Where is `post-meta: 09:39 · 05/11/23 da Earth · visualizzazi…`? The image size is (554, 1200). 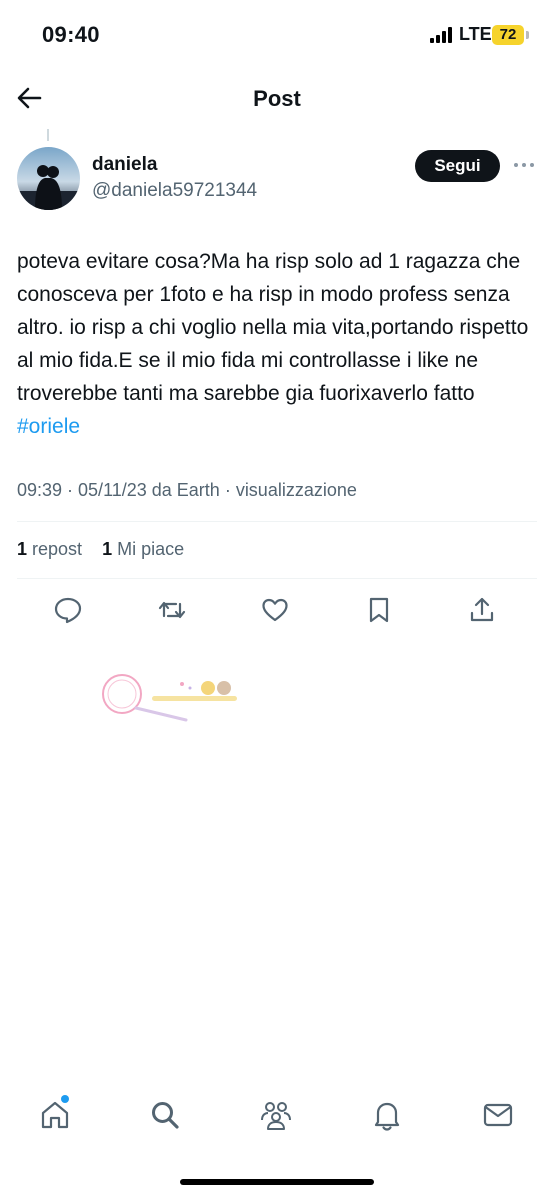 post-meta: 09:39 · 05/11/23 da Earth · visualizzazi… is located at coordinates (187, 490).